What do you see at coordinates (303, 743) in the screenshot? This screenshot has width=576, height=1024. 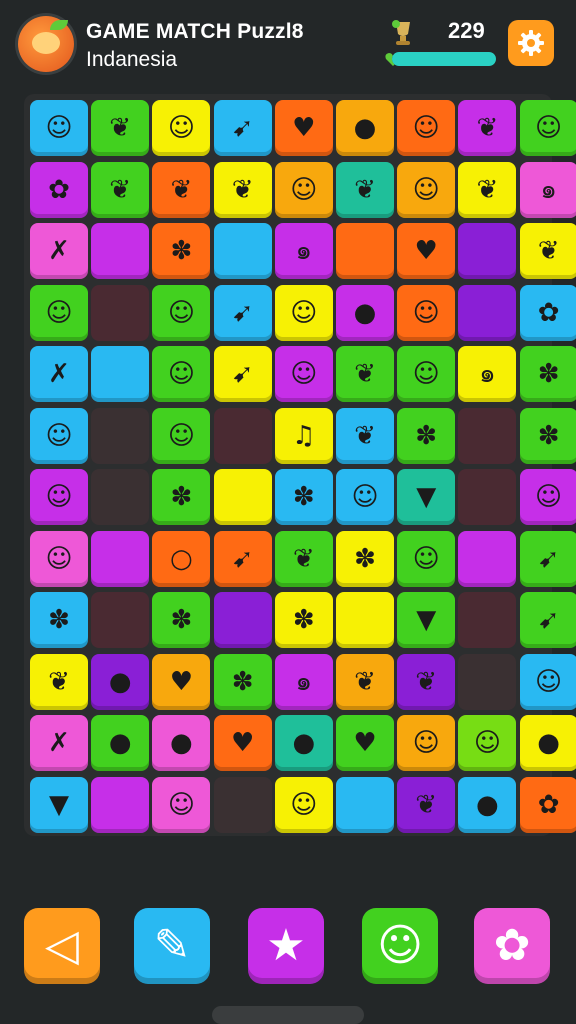 I see `tile-r11-c5: ●` at bounding box center [303, 743].